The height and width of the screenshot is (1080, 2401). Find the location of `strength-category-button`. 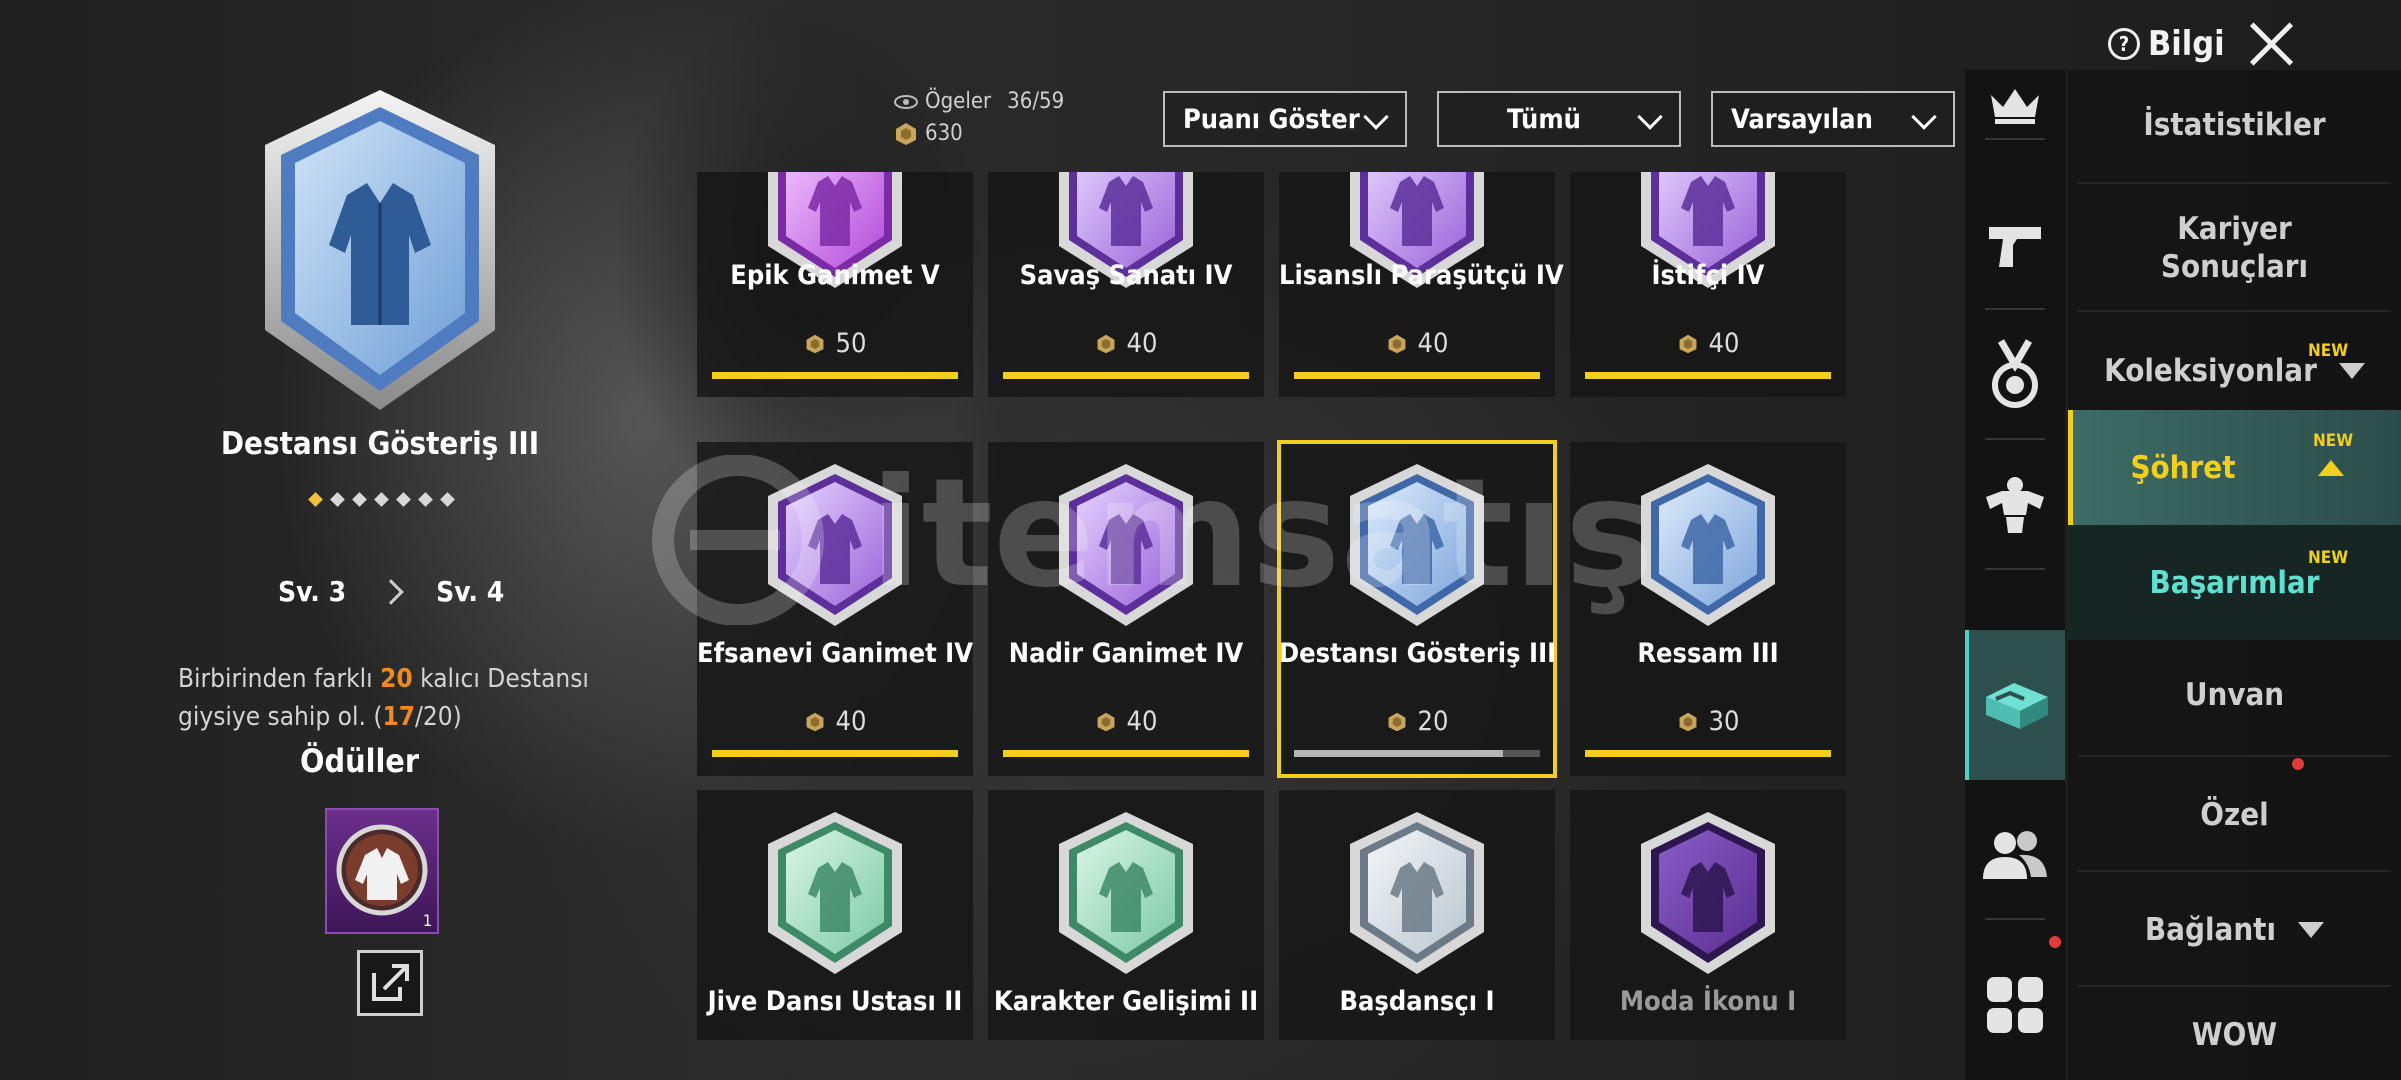

strength-category-button is located at coordinates (2015, 505).